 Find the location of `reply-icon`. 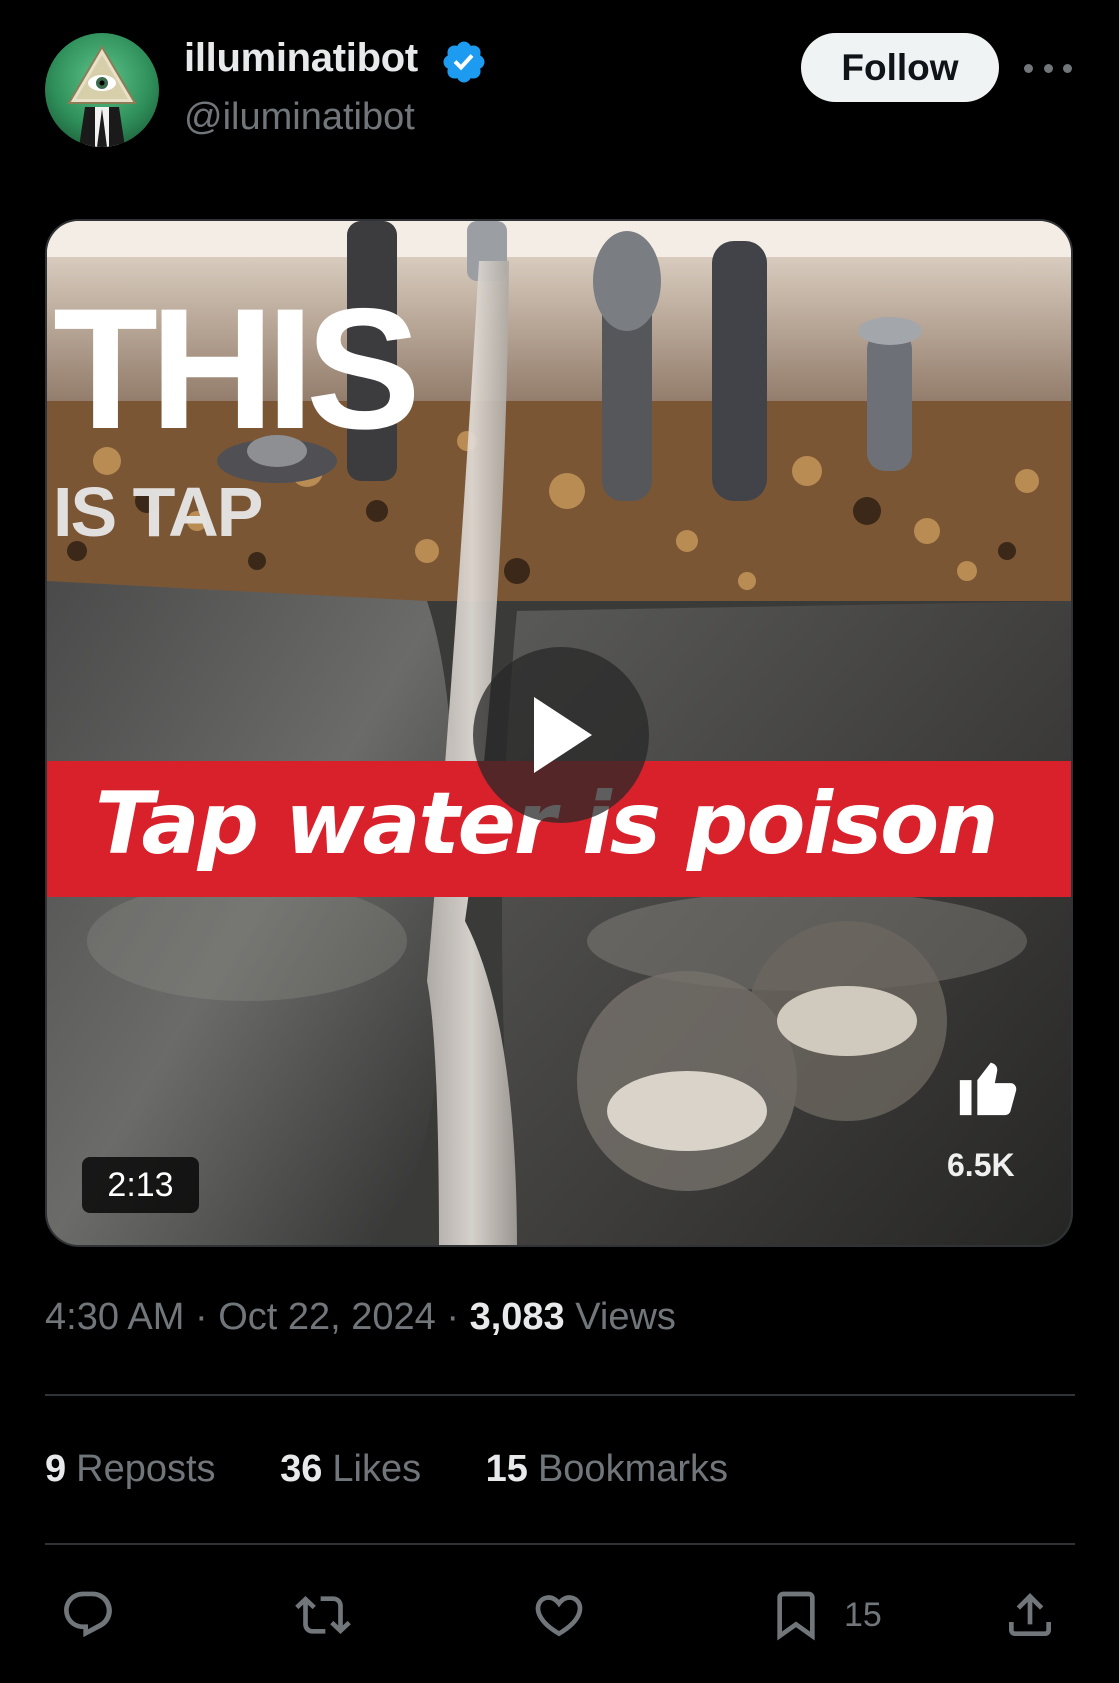

reply-icon is located at coordinates (88, 1614).